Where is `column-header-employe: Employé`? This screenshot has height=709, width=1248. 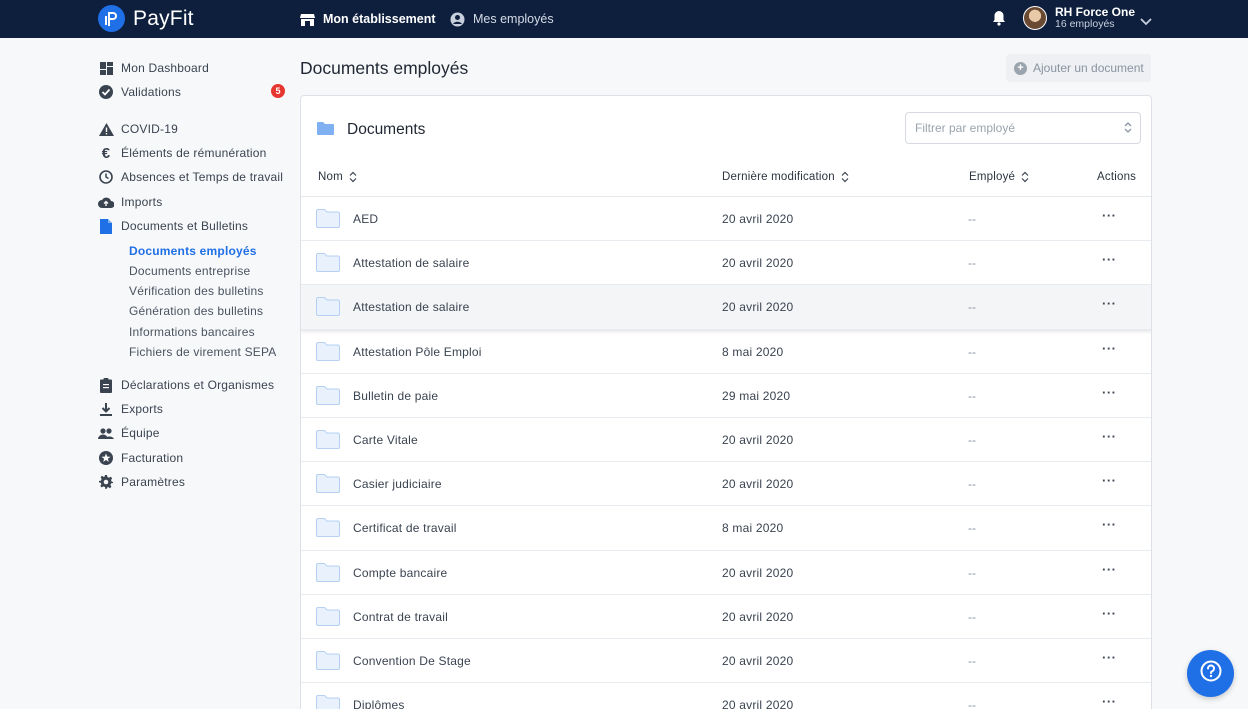 column-header-employe: Employé is located at coordinates (999, 177).